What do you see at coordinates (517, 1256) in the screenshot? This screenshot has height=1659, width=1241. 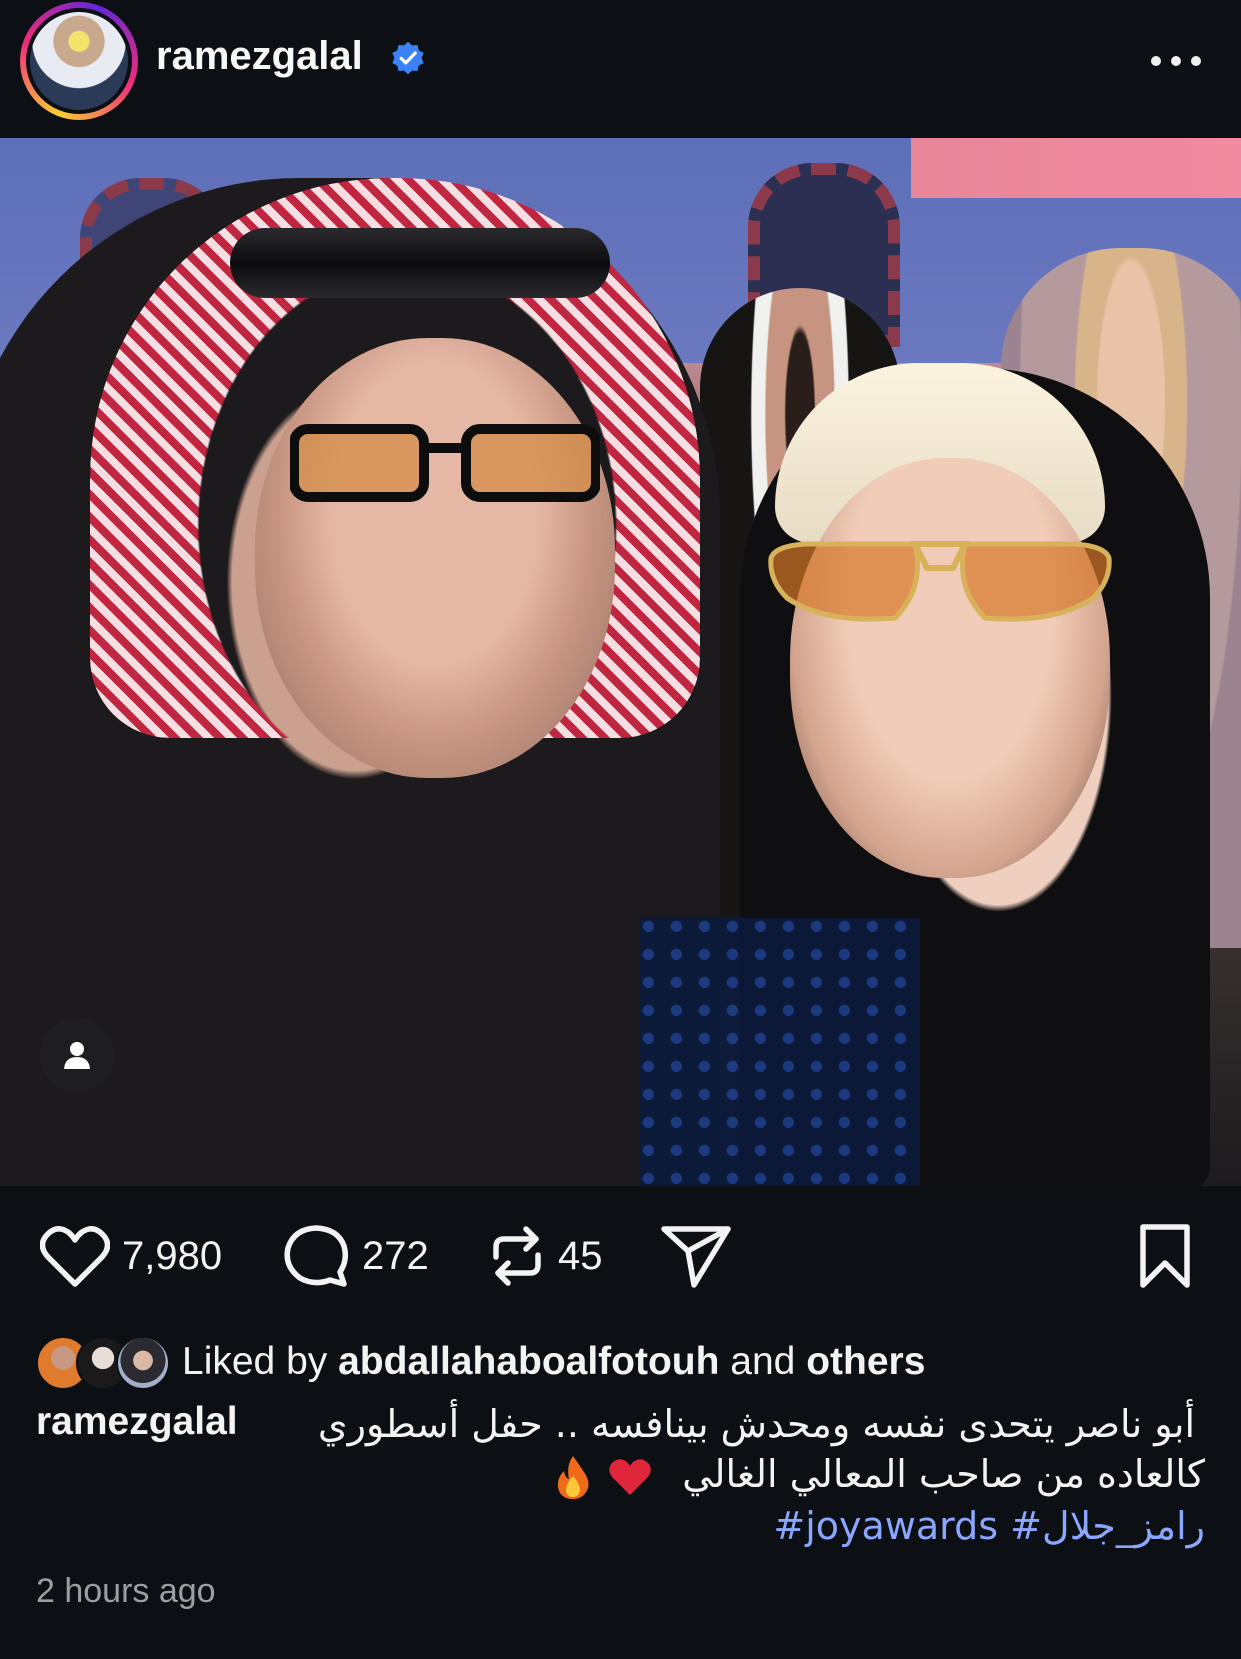 I see `repost-icon` at bounding box center [517, 1256].